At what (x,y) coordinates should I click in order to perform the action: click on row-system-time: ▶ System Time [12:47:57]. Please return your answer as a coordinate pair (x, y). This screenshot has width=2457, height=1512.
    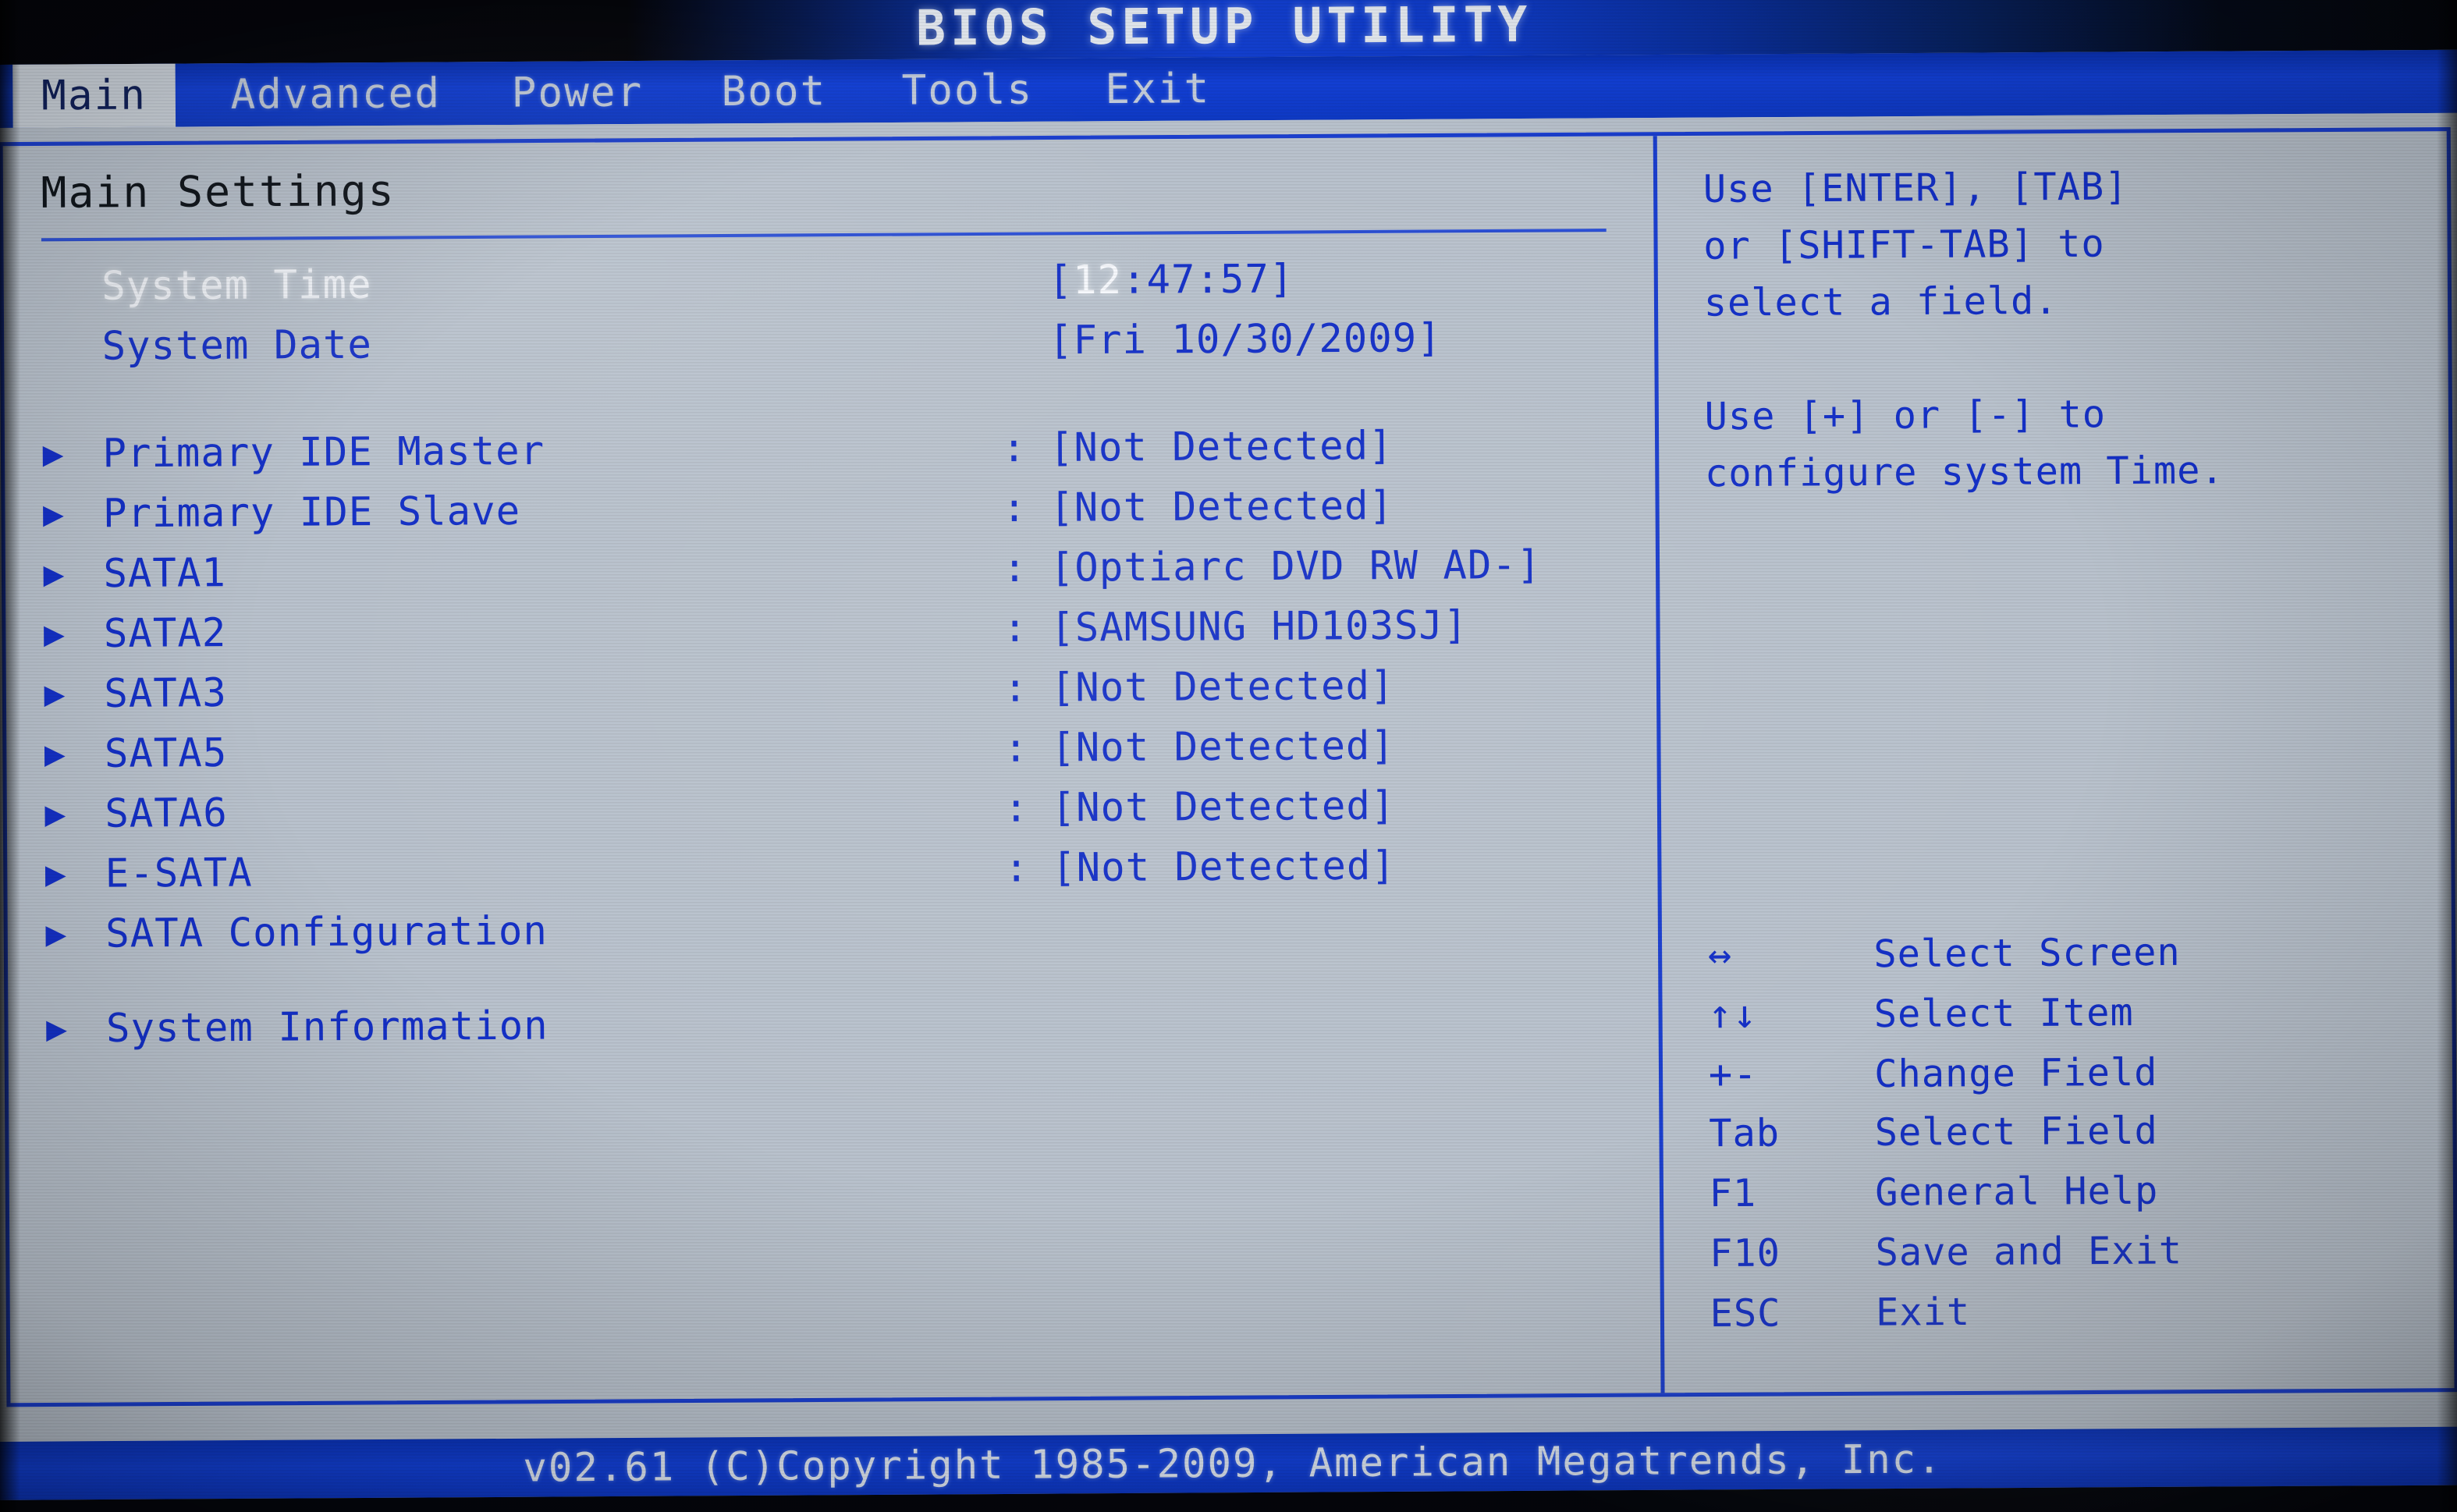
    Looking at the image, I should click on (848, 289).